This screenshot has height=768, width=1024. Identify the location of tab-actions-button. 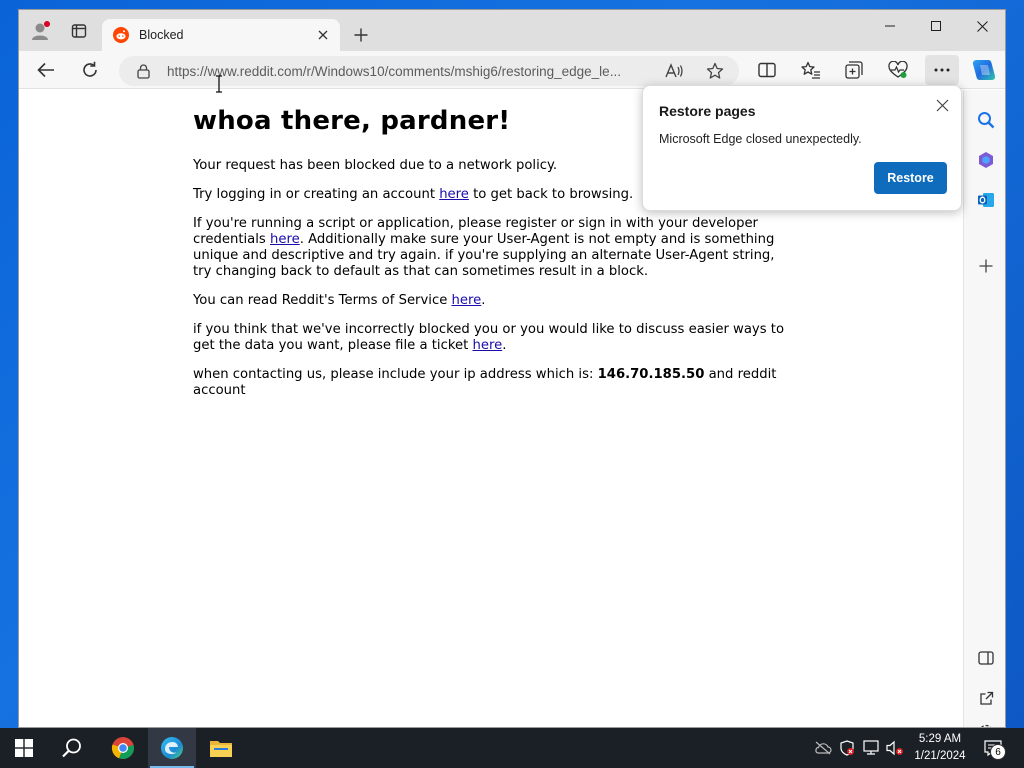
(79, 31).